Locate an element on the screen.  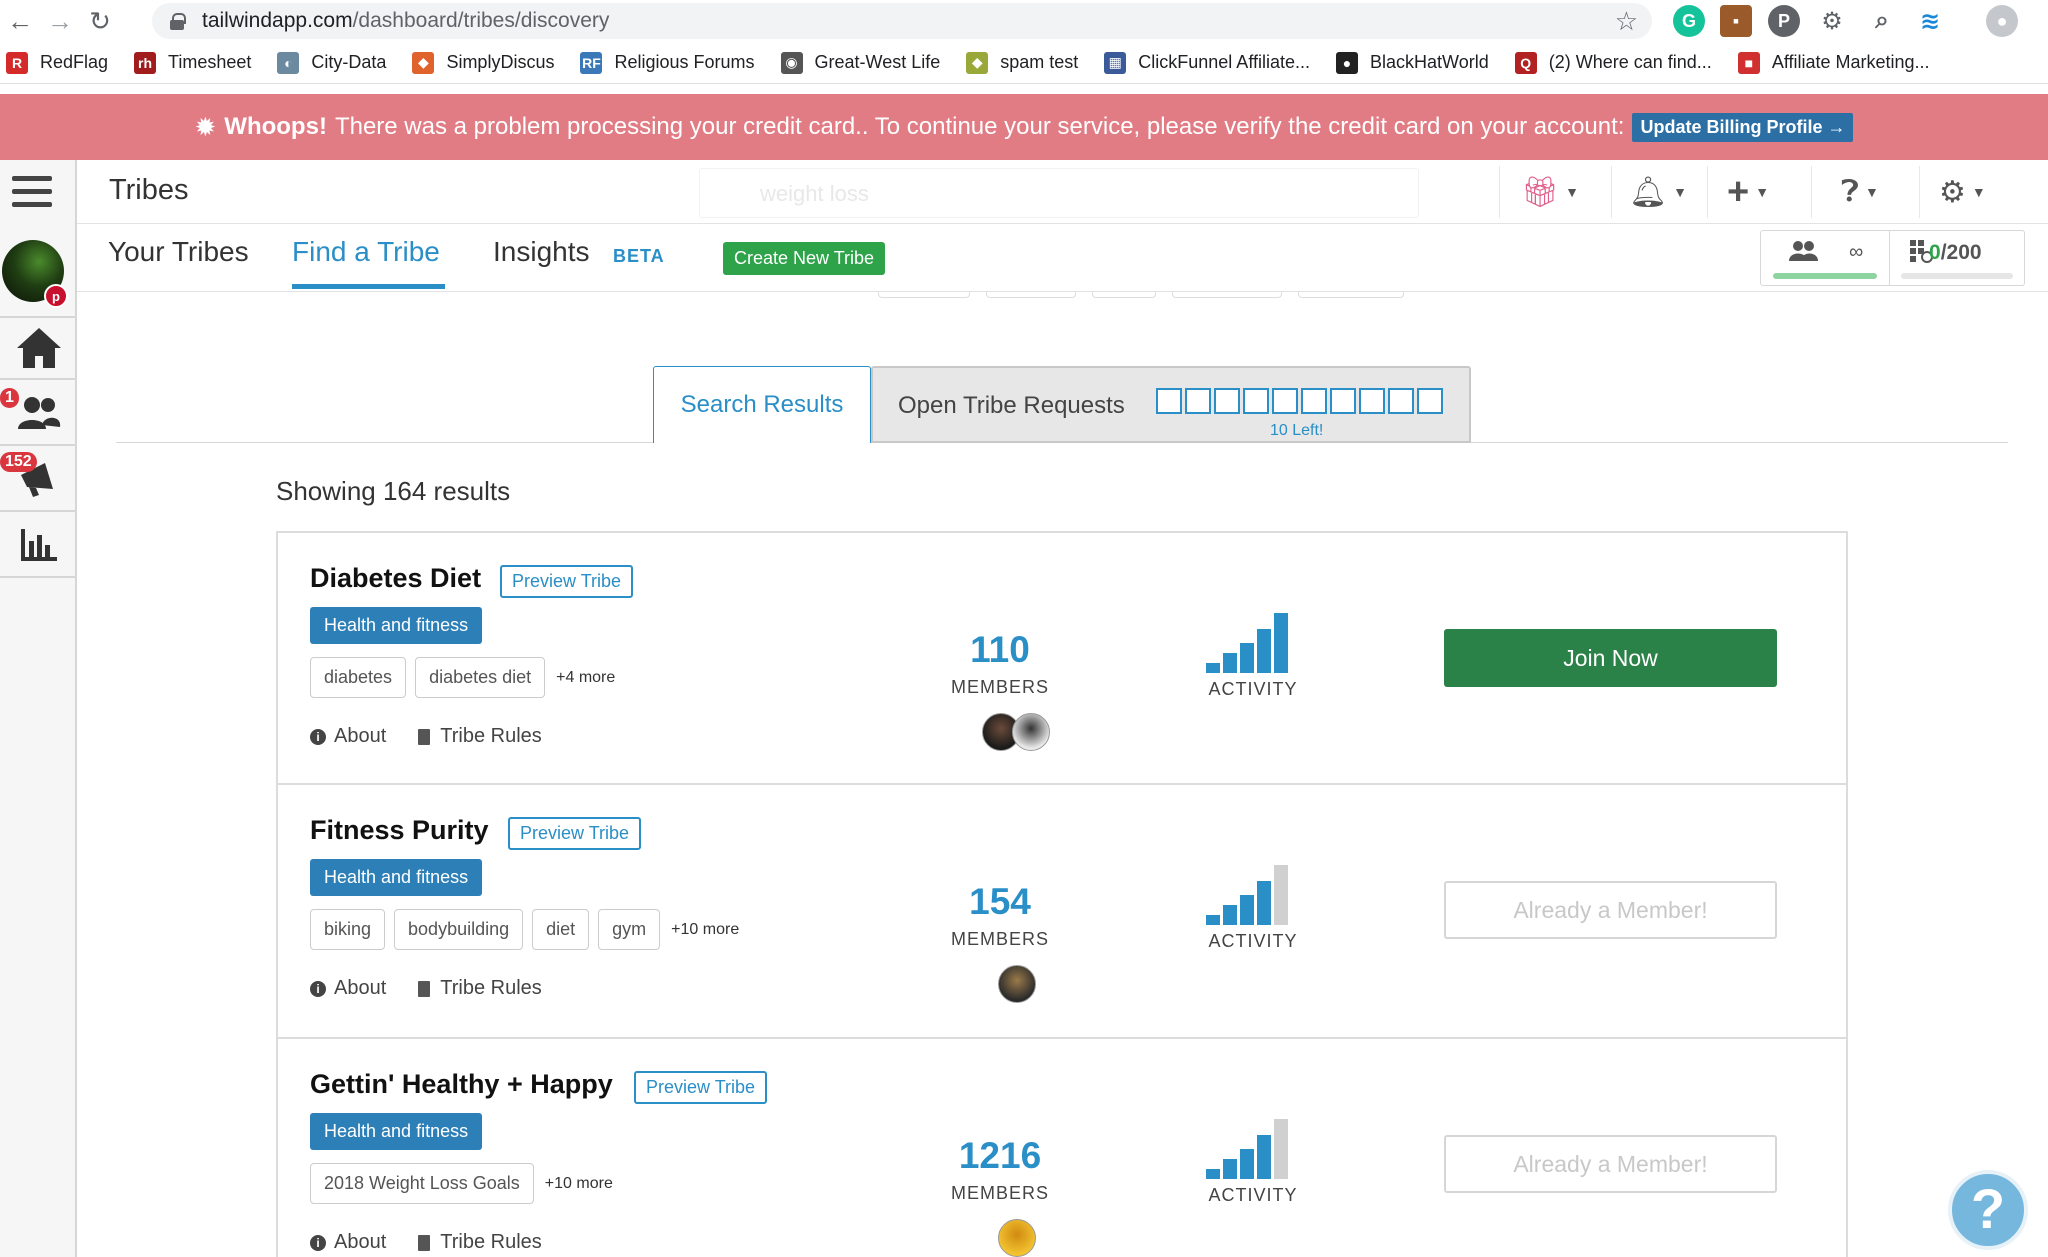
tribe-tag: diet is located at coordinates (561, 929).